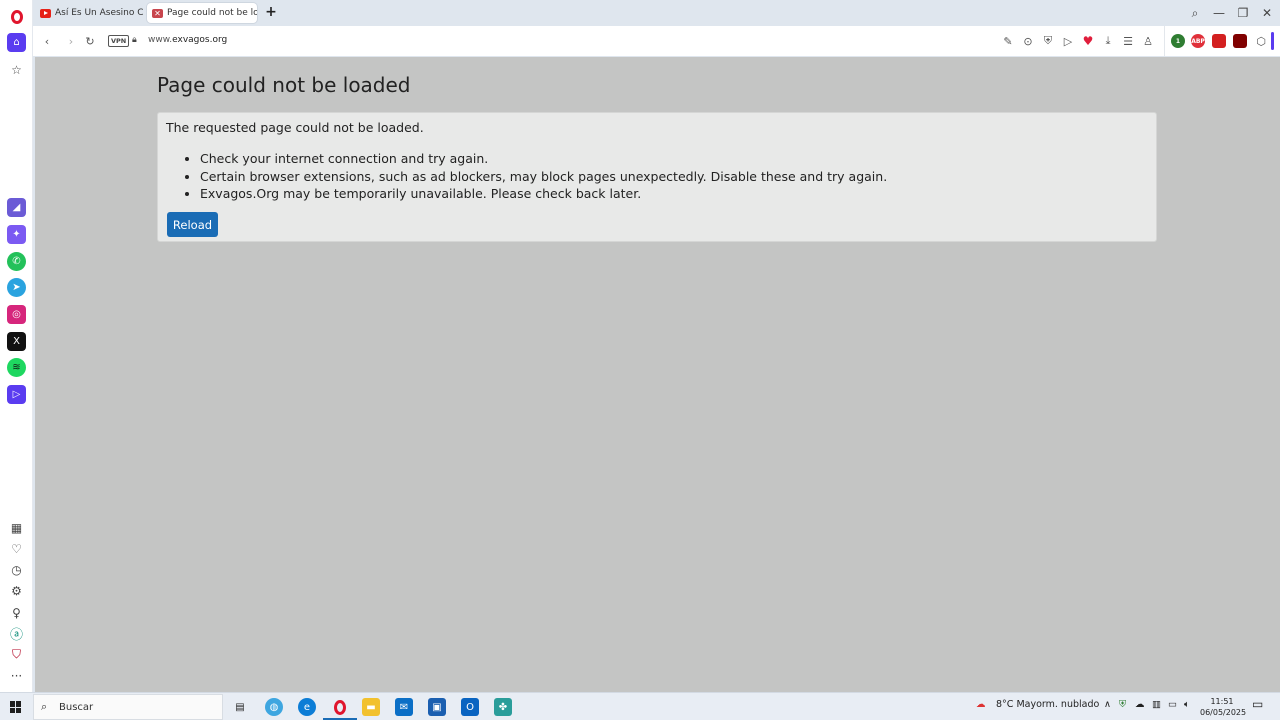  Describe the element at coordinates (240, 707) in the screenshot. I see `task-view-icon: ▤` at that location.